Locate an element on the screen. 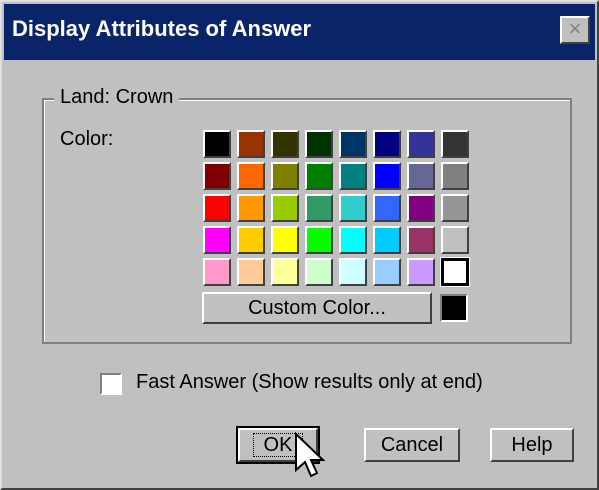 This screenshot has width=599, height=490. window-title: Display Attributes of Answer is located at coordinates (162, 28).